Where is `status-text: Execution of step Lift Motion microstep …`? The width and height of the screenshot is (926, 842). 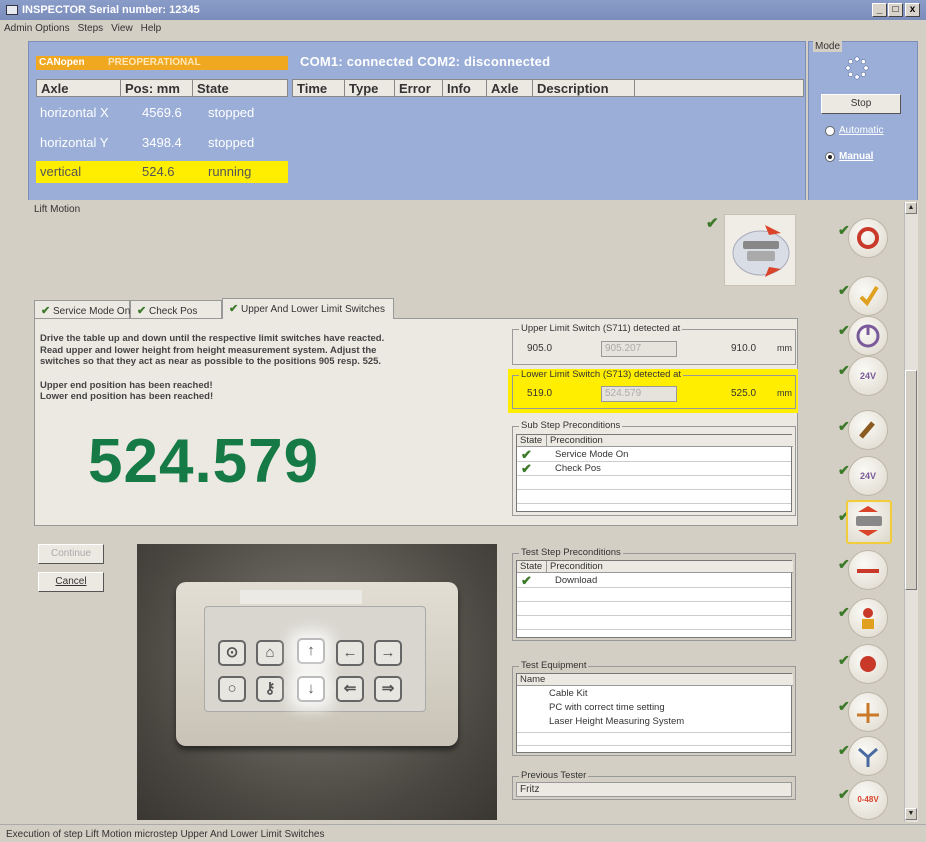
status-text: Execution of step Lift Motion microstep … is located at coordinates (165, 834).